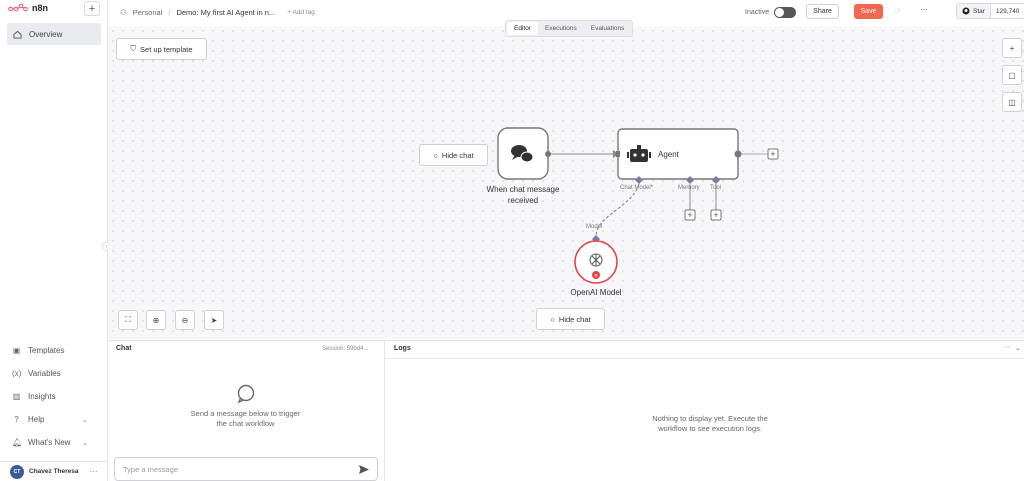  Describe the element at coordinates (822, 11) in the screenshot. I see `share-button: Share` at that location.